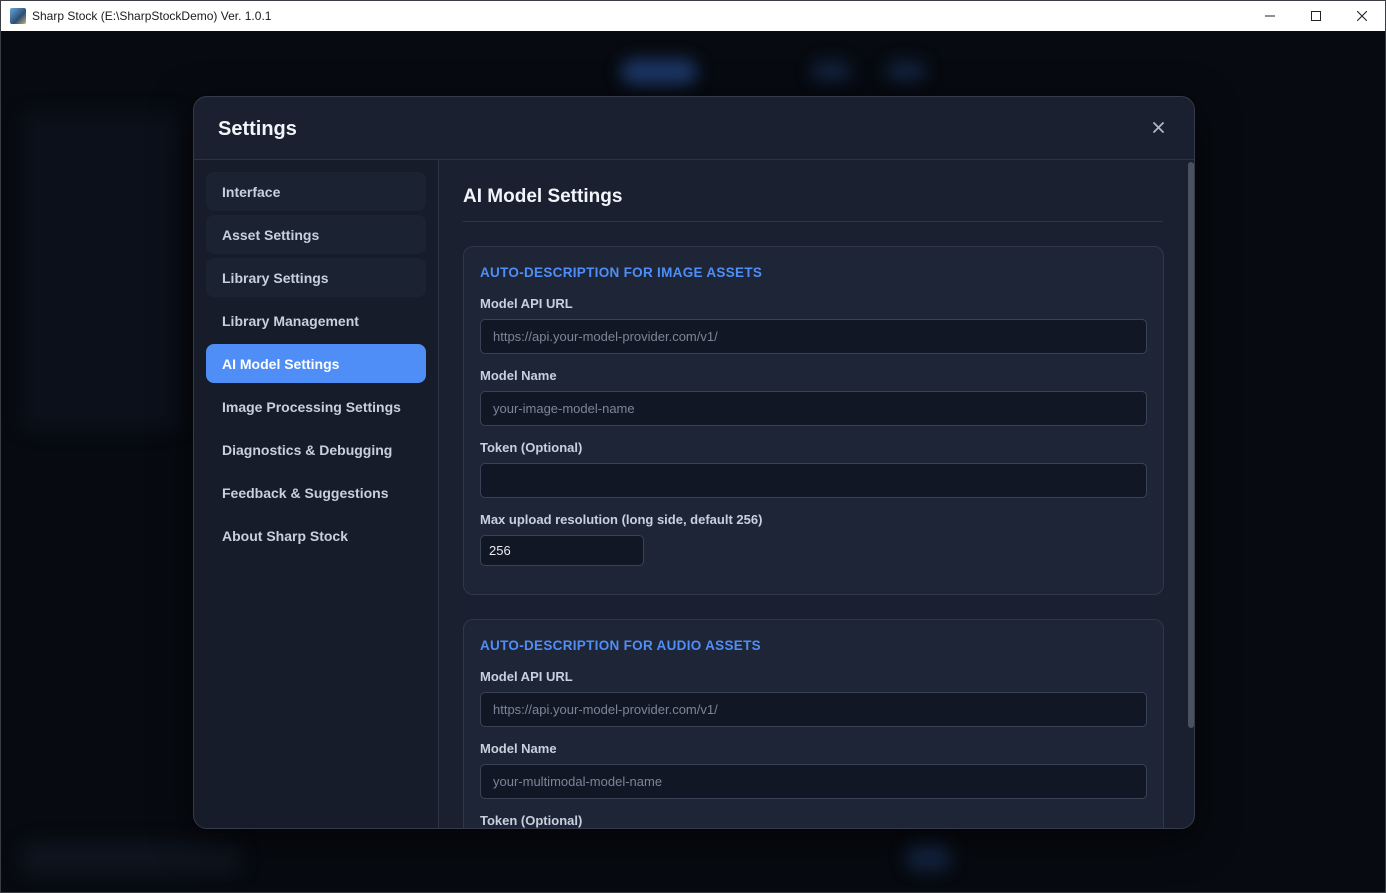 The width and height of the screenshot is (1386, 893). I want to click on max-resolution-input, so click(562, 550).